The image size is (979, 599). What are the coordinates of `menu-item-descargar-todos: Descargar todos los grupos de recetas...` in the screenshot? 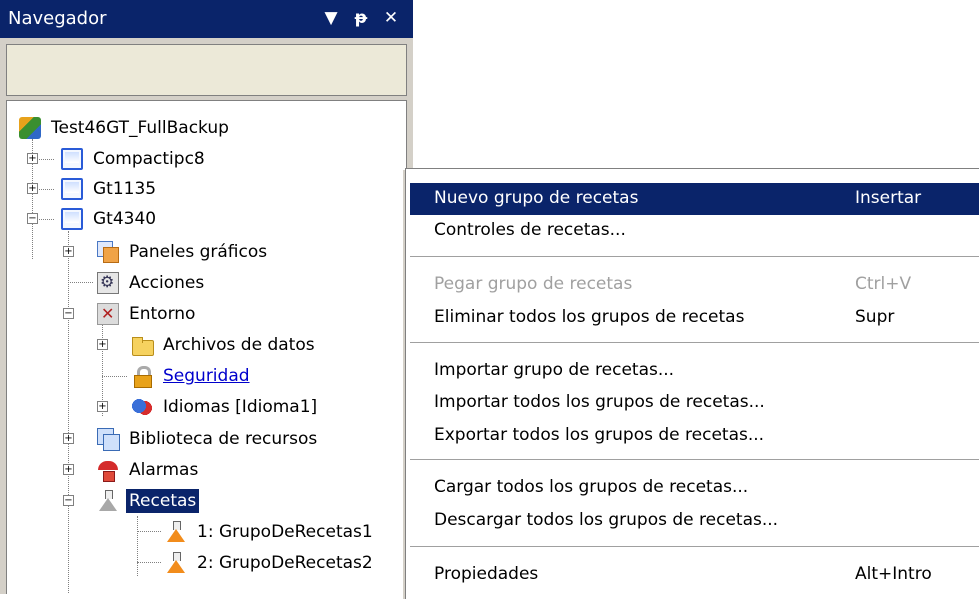 It's located at (694, 521).